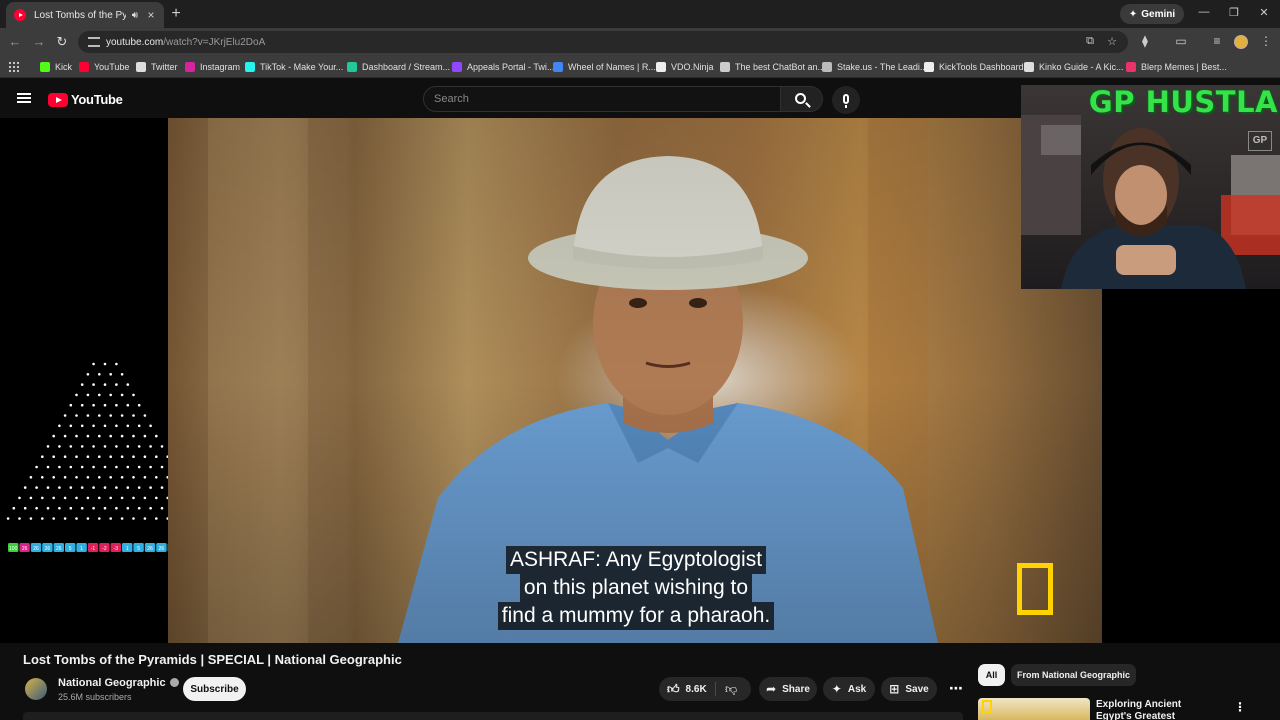 The image size is (1280, 720). I want to click on search-button, so click(802, 99).